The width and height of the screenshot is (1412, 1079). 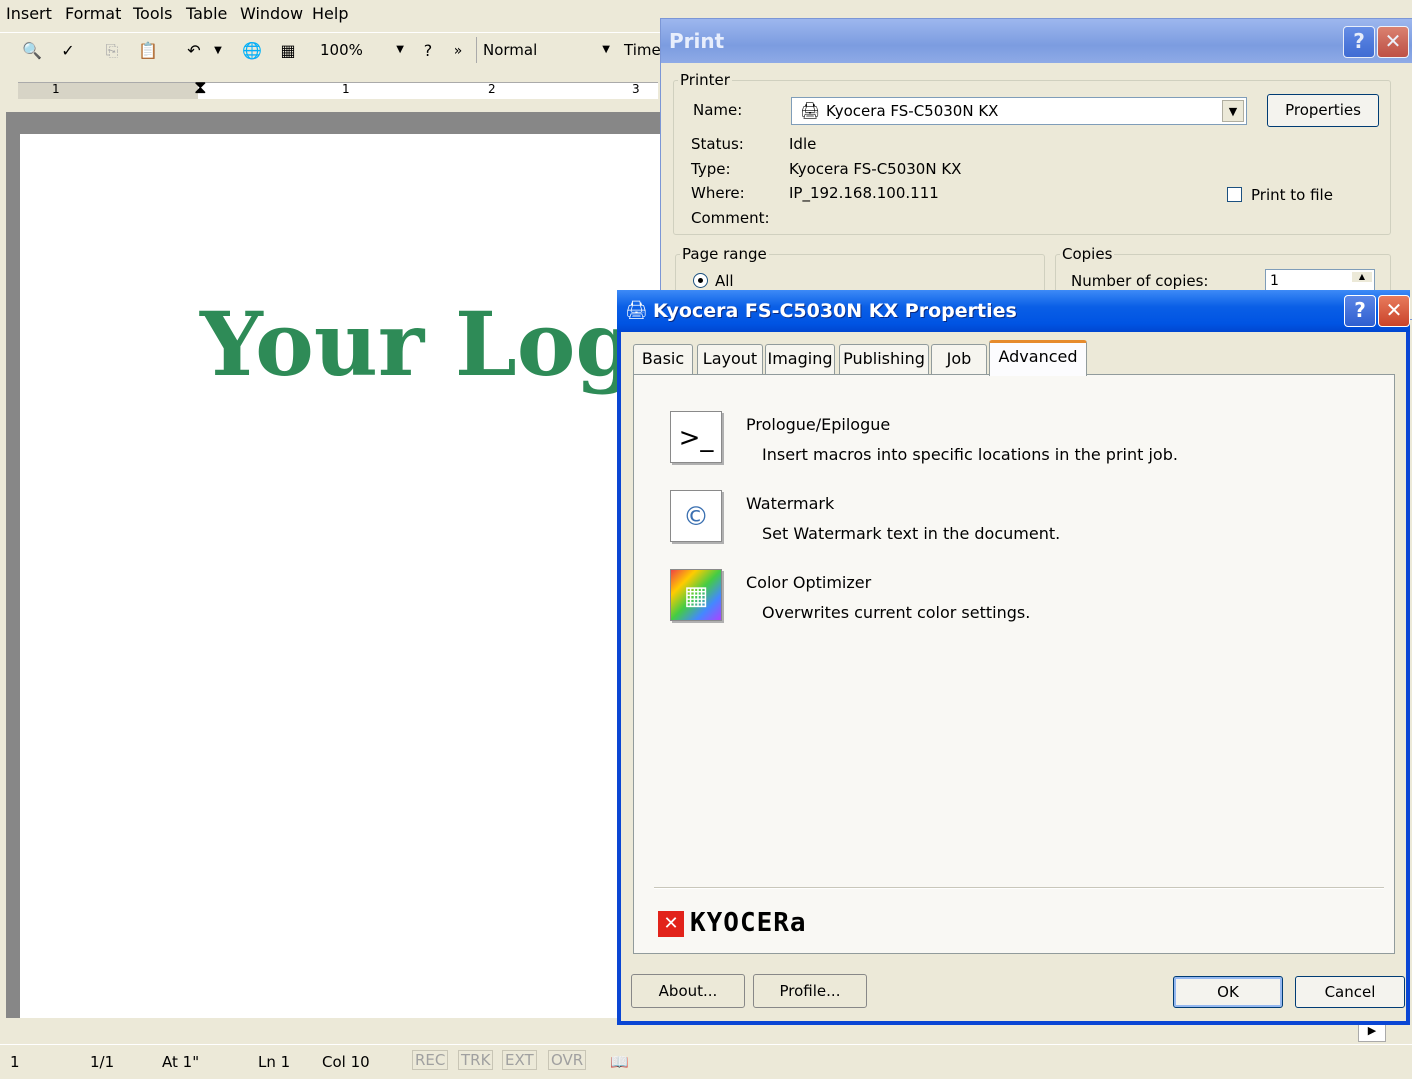 What do you see at coordinates (181, 1062) in the screenshot?
I see `status-at: At 1"` at bounding box center [181, 1062].